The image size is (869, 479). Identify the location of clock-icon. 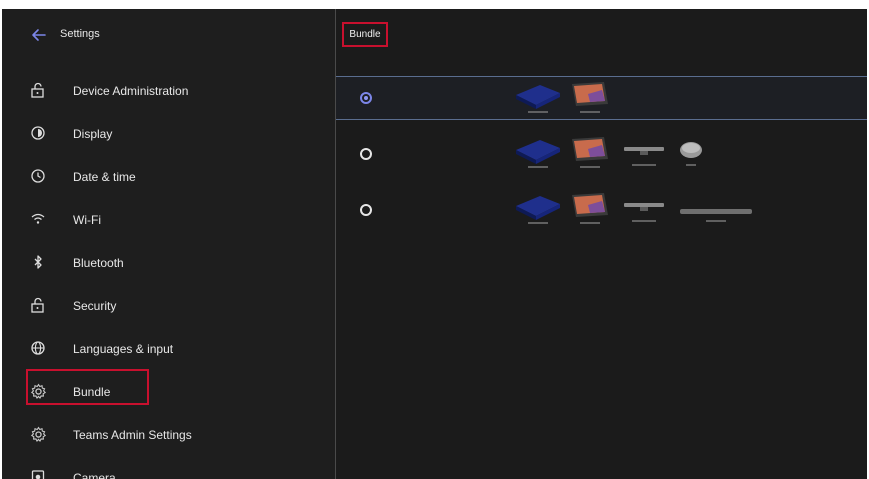
(38, 176).